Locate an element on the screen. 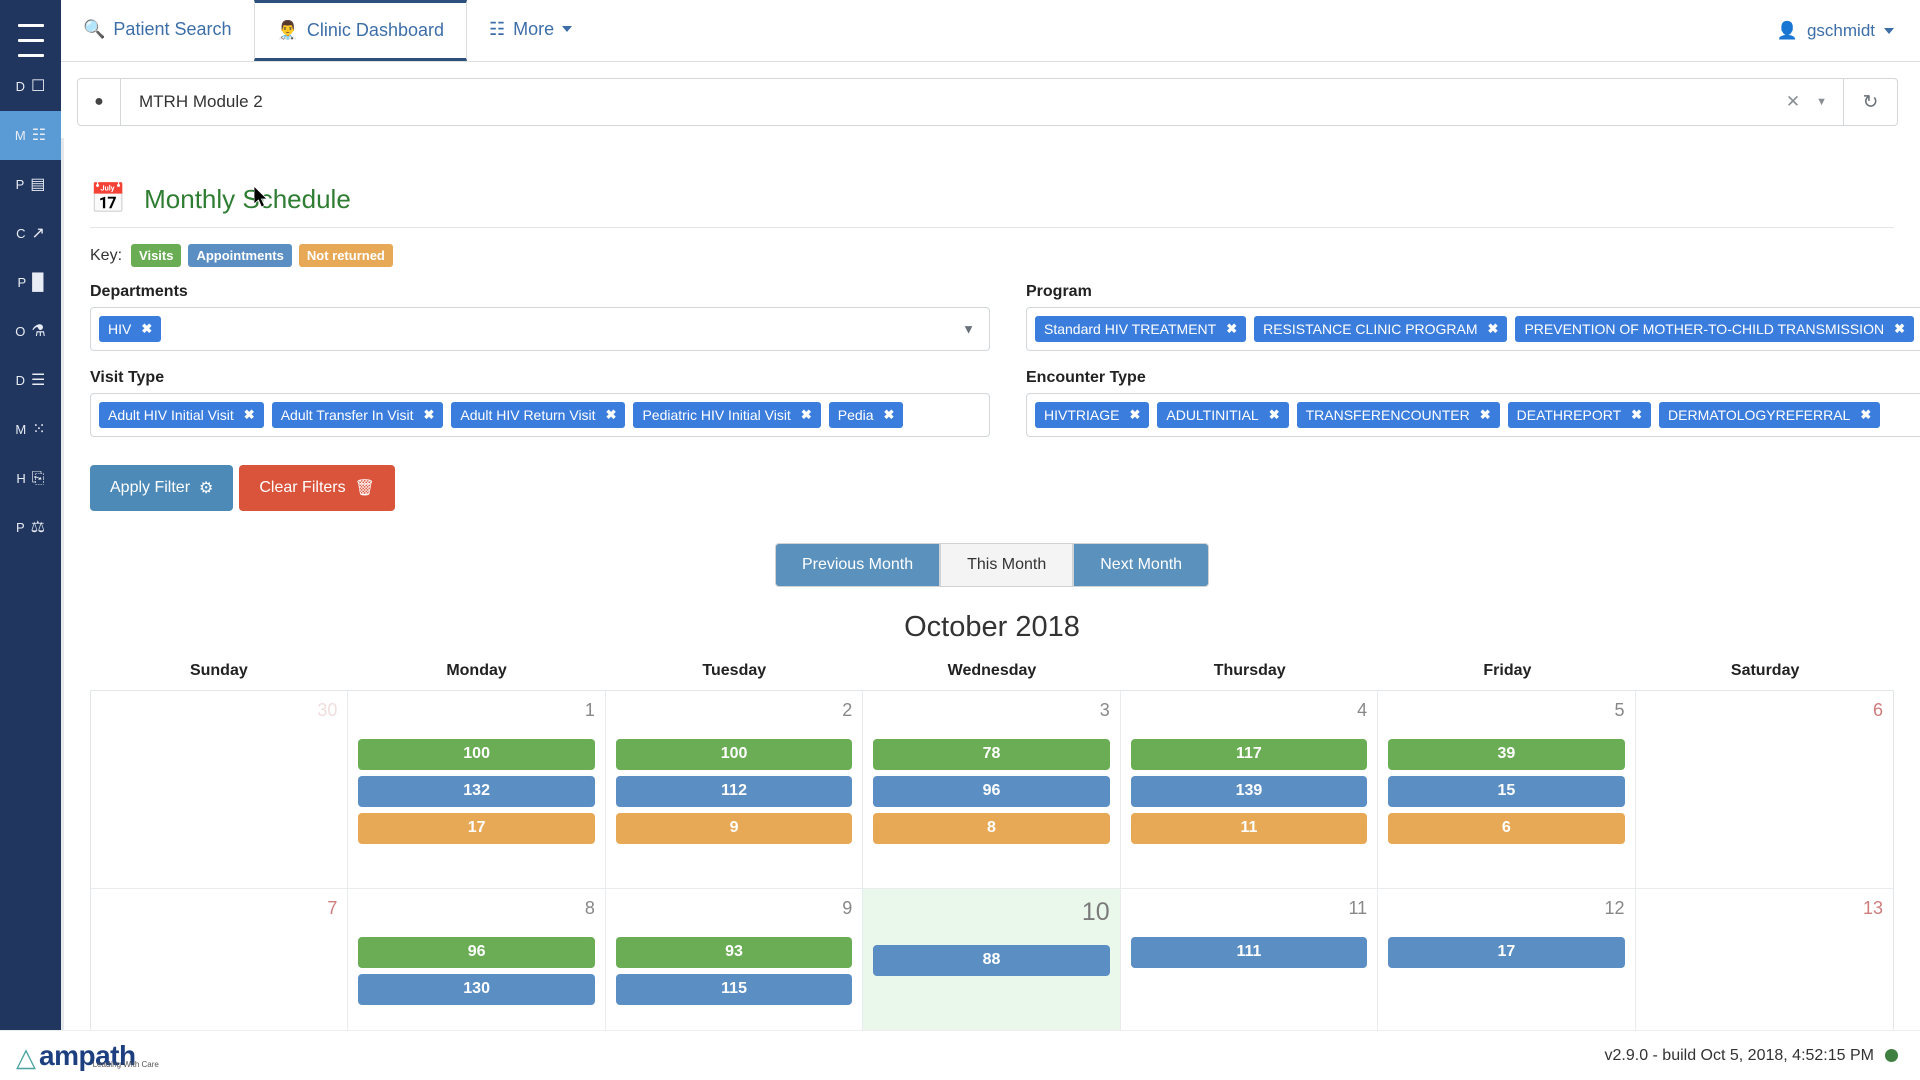 This screenshot has width=1920, height=1080. metric-bar-notret: 11 is located at coordinates (1249, 828).